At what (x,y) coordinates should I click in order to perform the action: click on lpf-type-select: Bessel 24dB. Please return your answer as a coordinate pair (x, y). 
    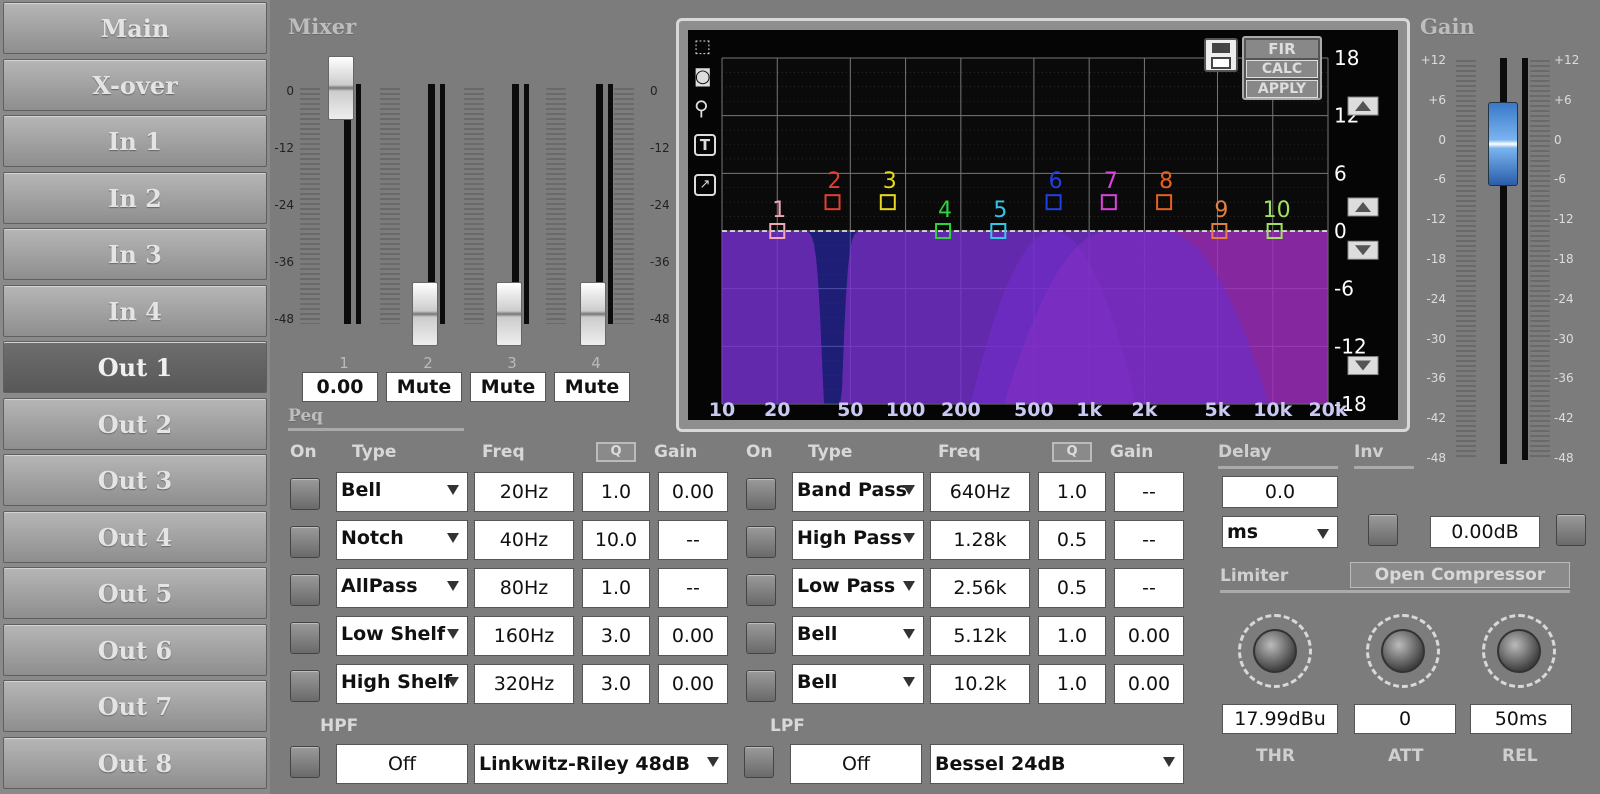
    Looking at the image, I should click on (1057, 764).